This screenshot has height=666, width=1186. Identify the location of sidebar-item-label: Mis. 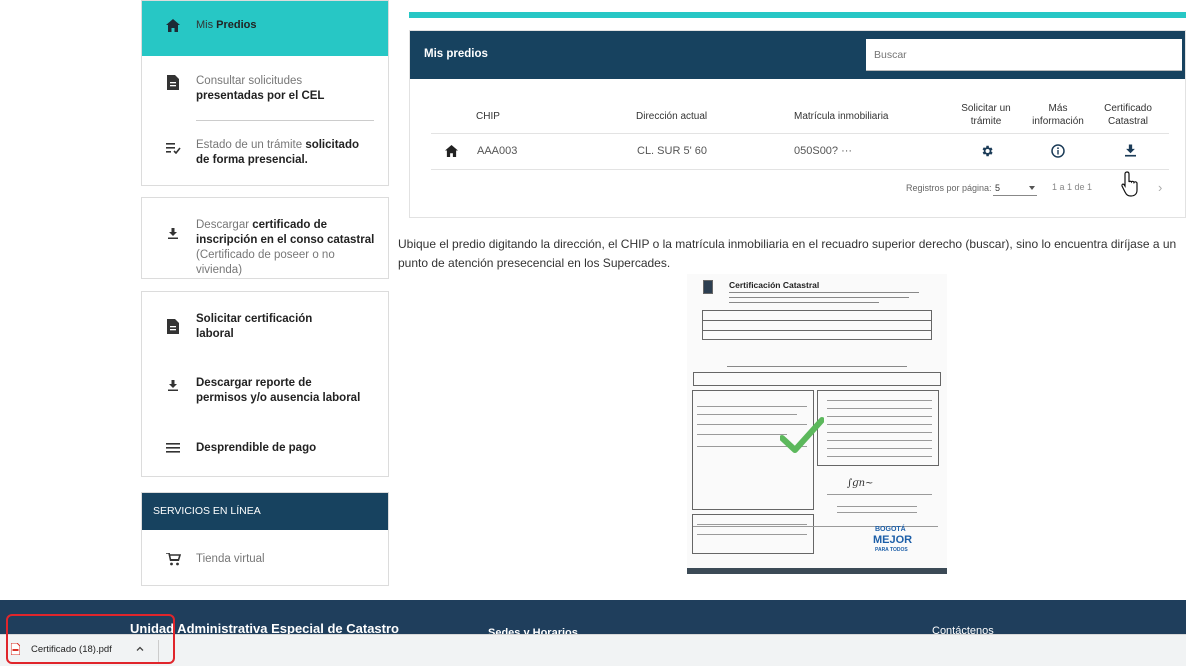
(206, 25).